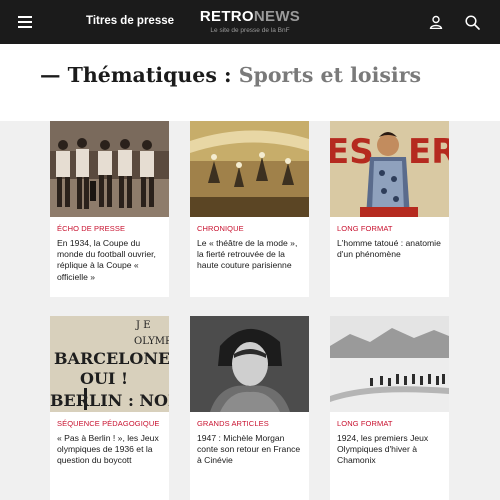 This screenshot has width=500, height=500. What do you see at coordinates (472, 22) in the screenshot?
I see `search-icon` at bounding box center [472, 22].